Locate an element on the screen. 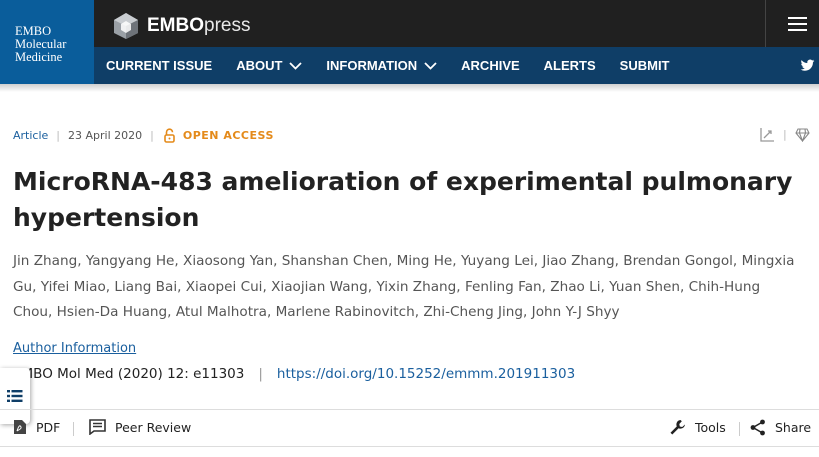 The width and height of the screenshot is (819, 457). article-badges: | is located at coordinates (785, 134).